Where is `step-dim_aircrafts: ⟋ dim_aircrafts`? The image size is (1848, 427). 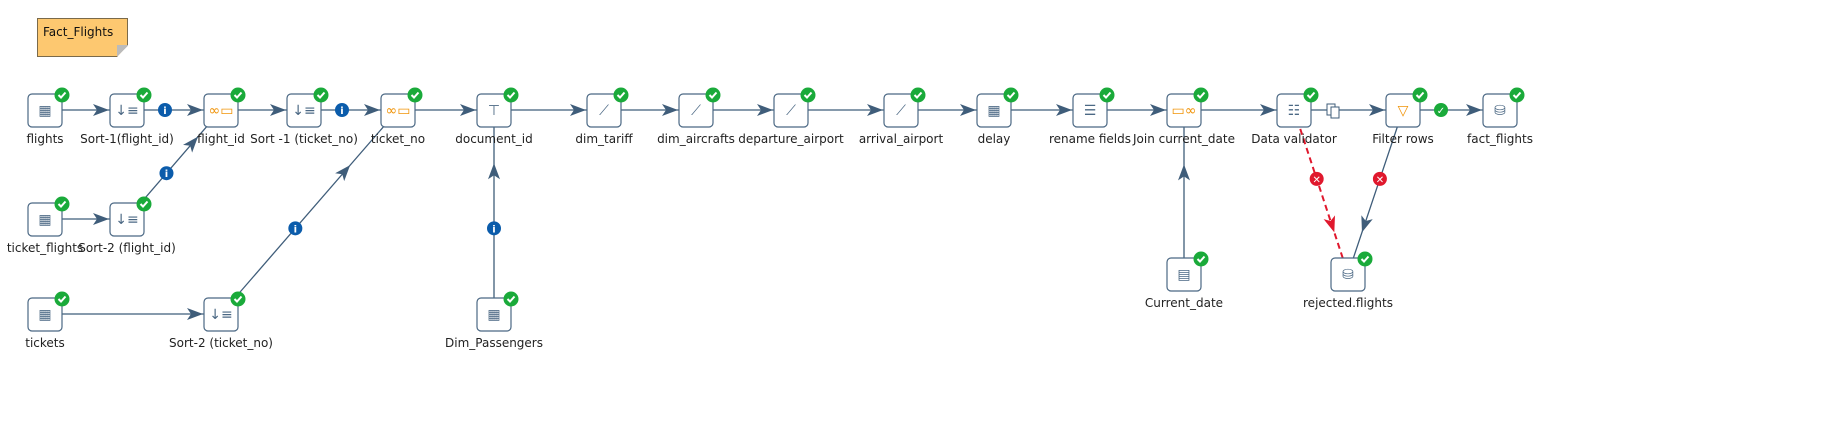
step-dim_aircrafts: ⟋ dim_aircrafts is located at coordinates (696, 117).